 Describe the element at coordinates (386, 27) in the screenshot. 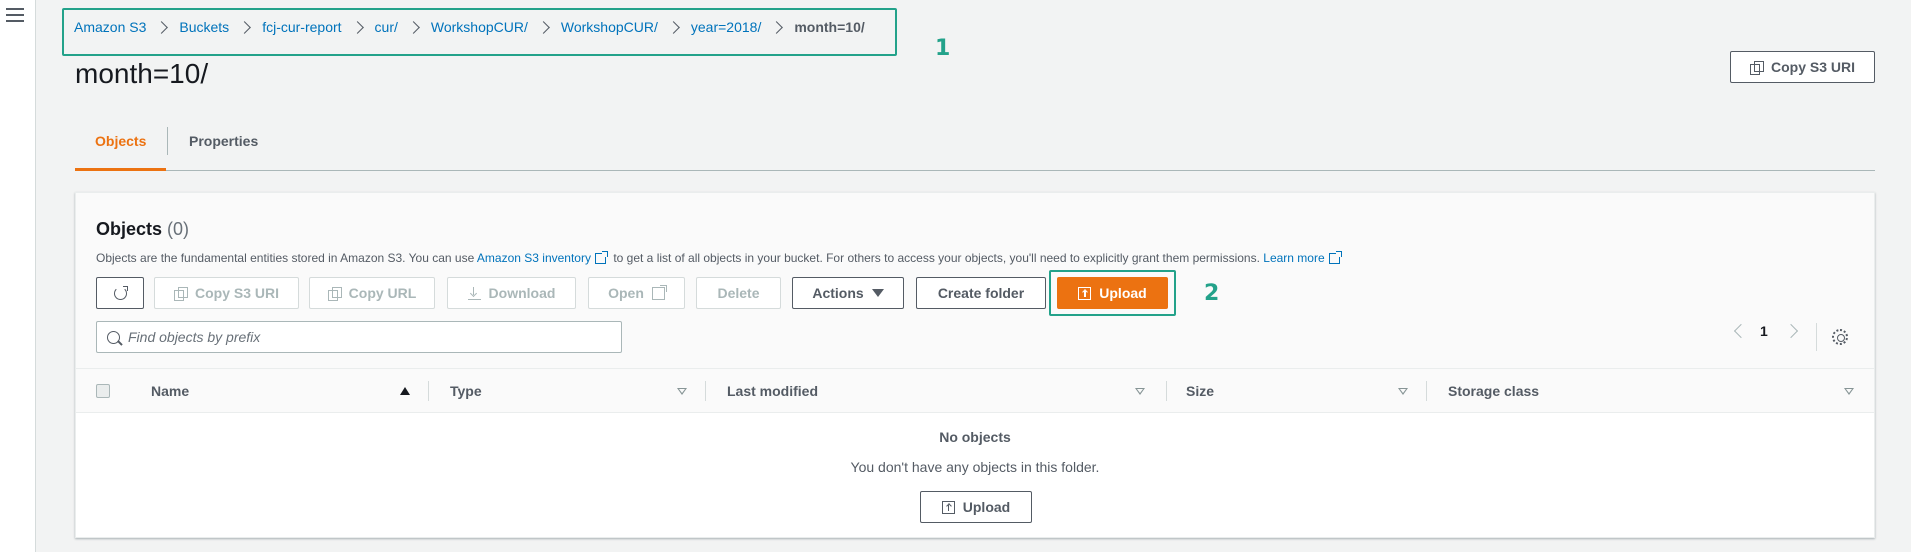

I see `breadcrumb-cur: cur/` at that location.